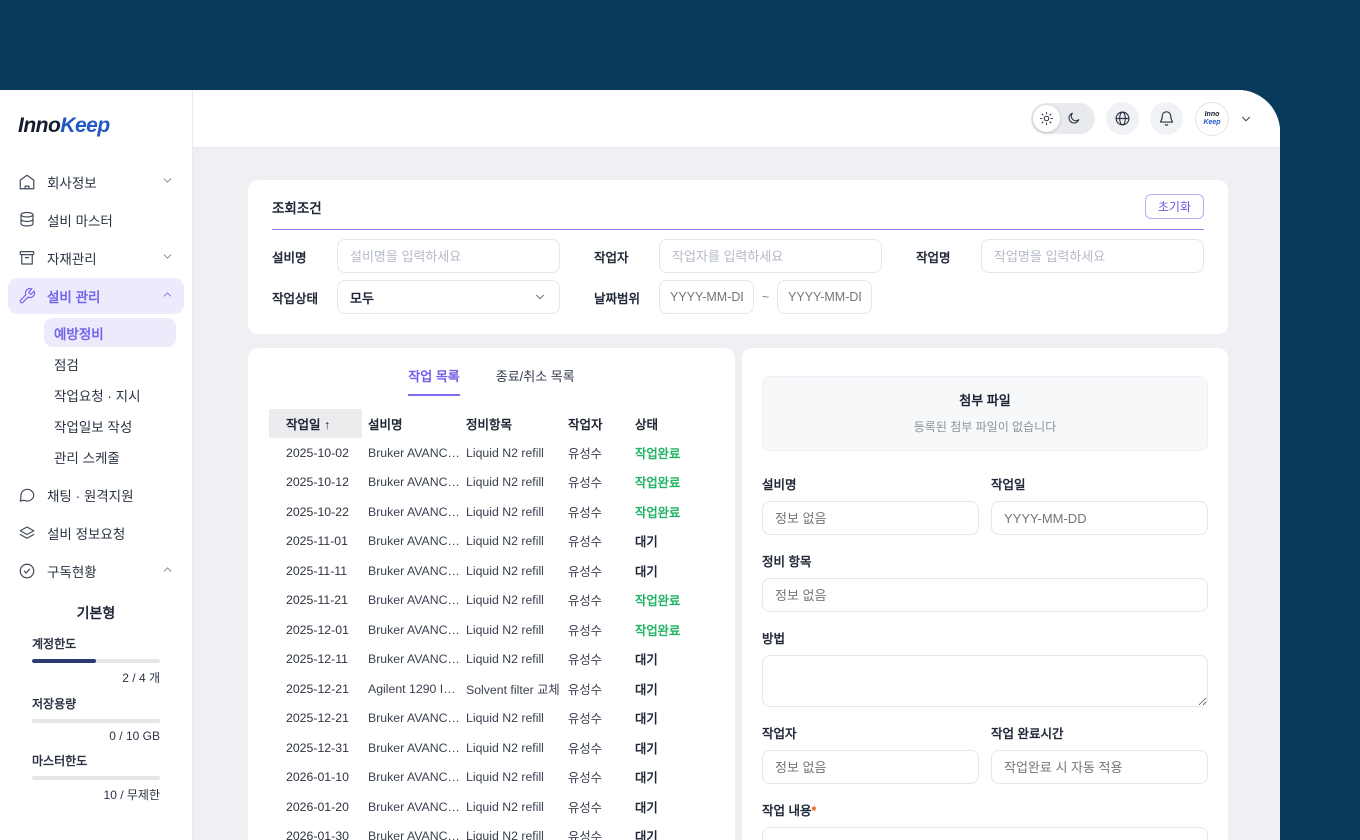  Describe the element at coordinates (87, 458) in the screenshot. I see `sidebar-submenu-label: 관리 스케줄` at that location.